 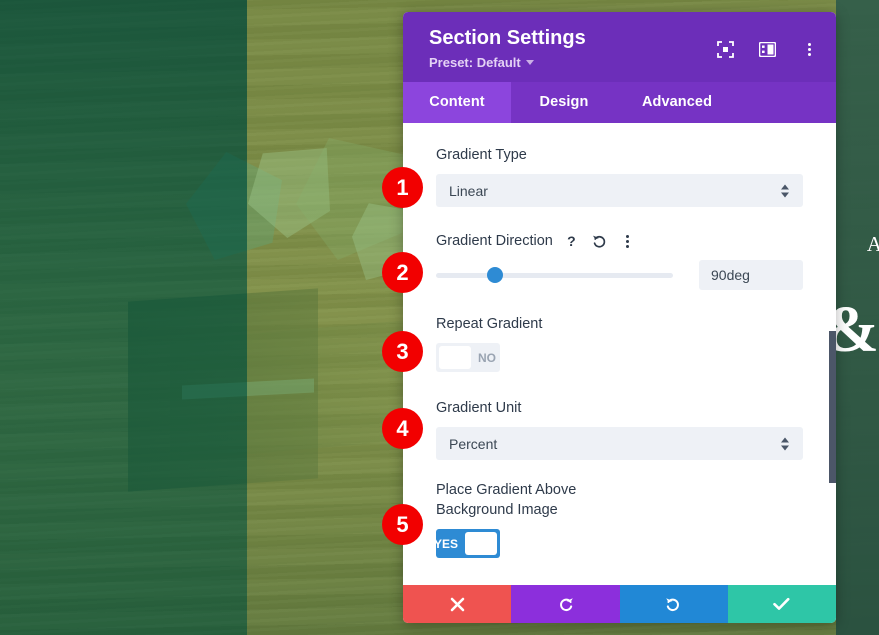 I want to click on repeat-gradient-label: Repeat Gradient, so click(x=489, y=324).